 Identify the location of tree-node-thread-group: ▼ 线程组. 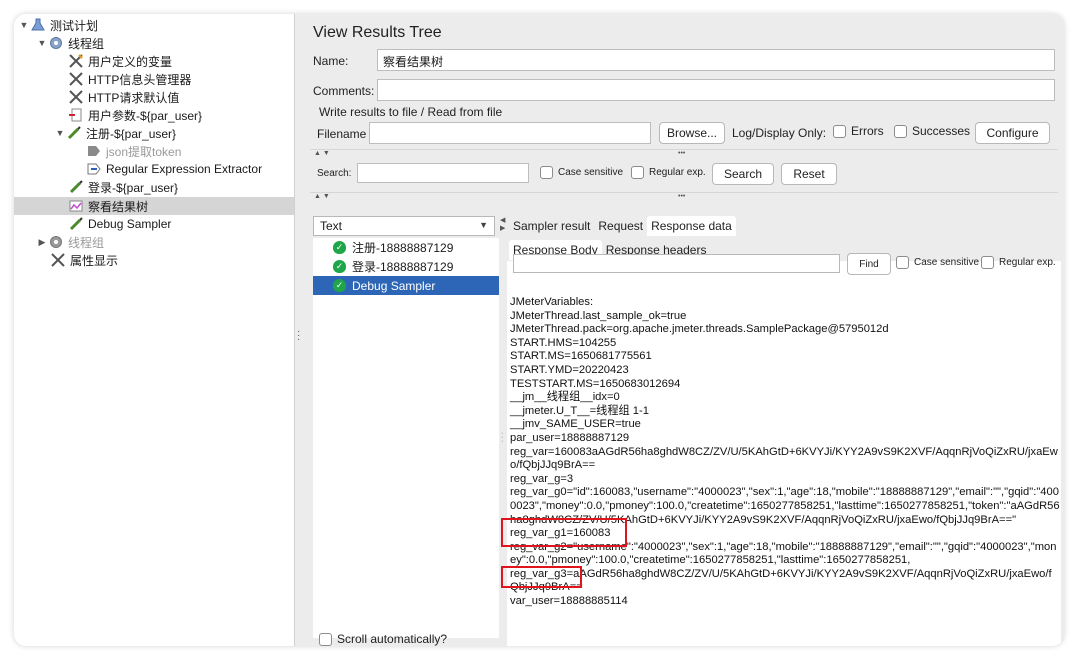
(70, 43).